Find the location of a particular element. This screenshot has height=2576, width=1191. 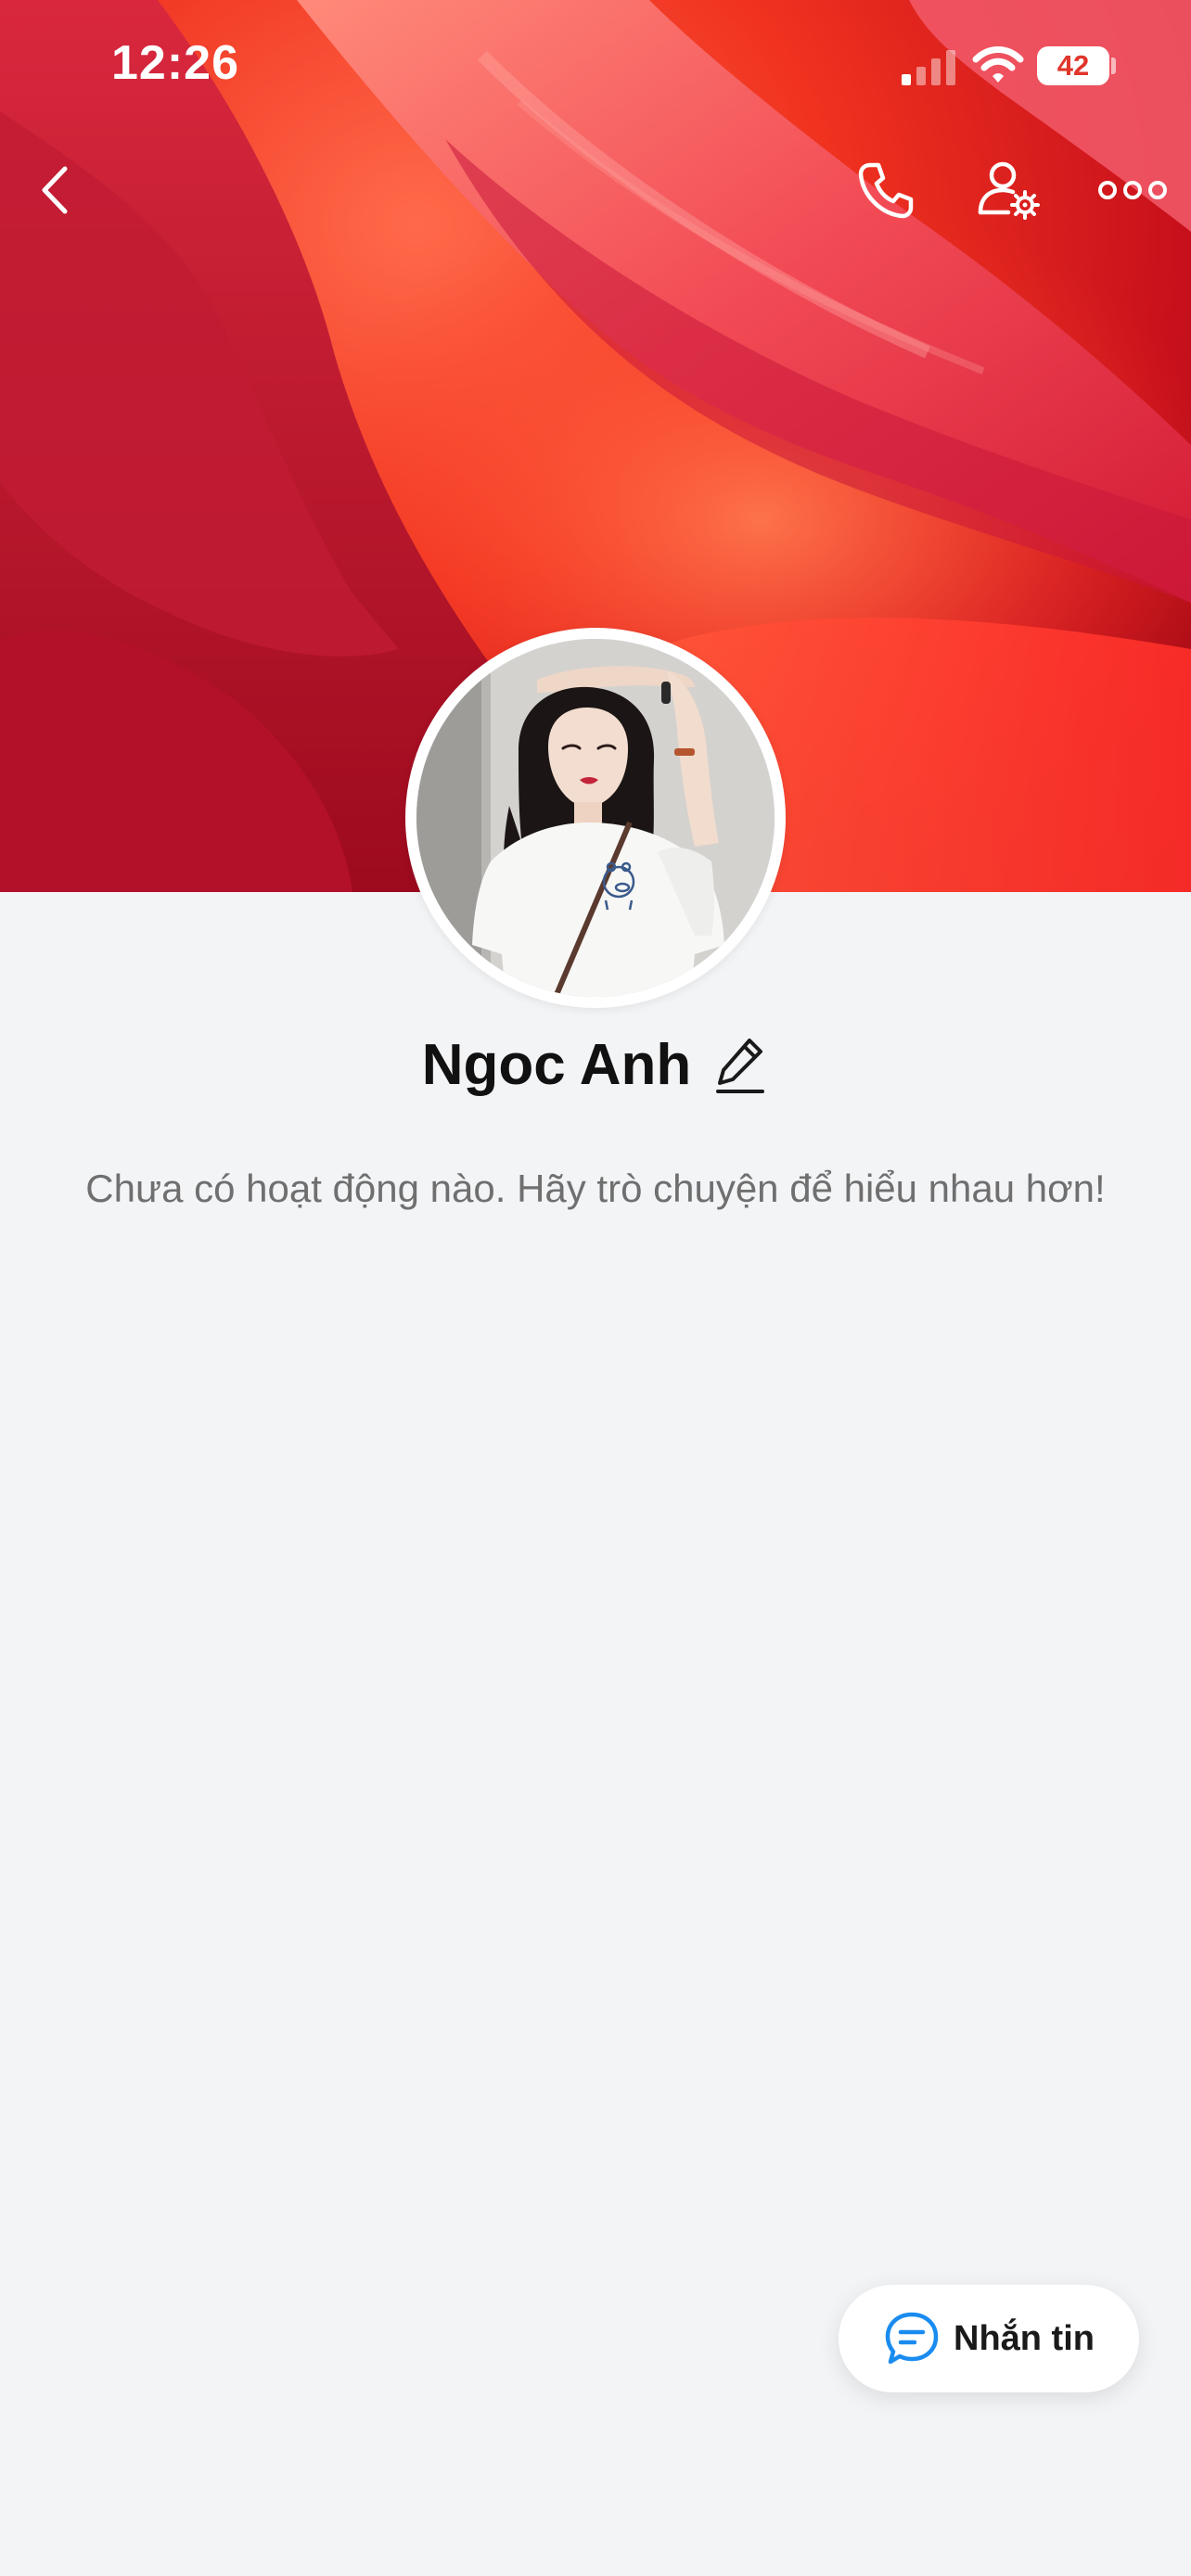

avatar-illustration is located at coordinates (595, 818).